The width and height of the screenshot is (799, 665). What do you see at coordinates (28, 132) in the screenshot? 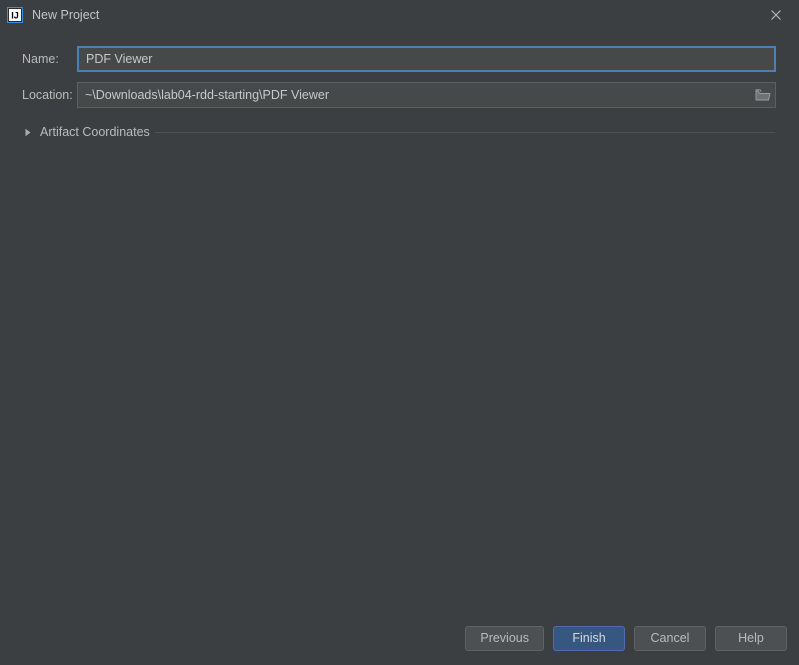
I see `triangle-right-icon` at bounding box center [28, 132].